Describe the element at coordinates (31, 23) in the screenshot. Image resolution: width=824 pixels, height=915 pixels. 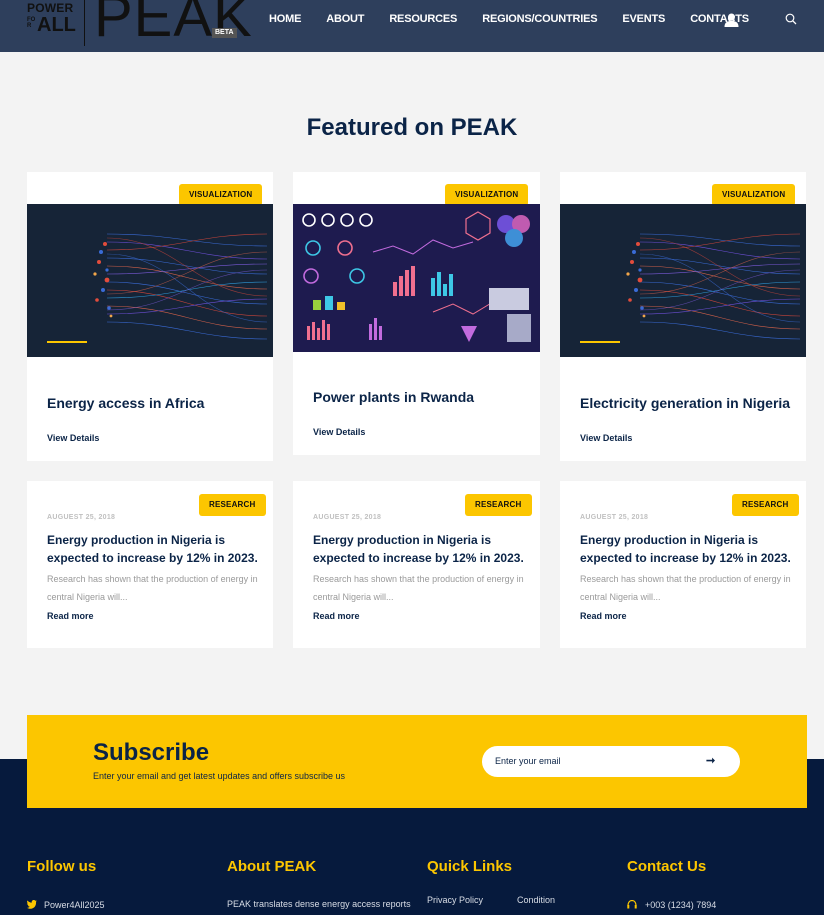
I see `logo-for-text: FOR` at that location.